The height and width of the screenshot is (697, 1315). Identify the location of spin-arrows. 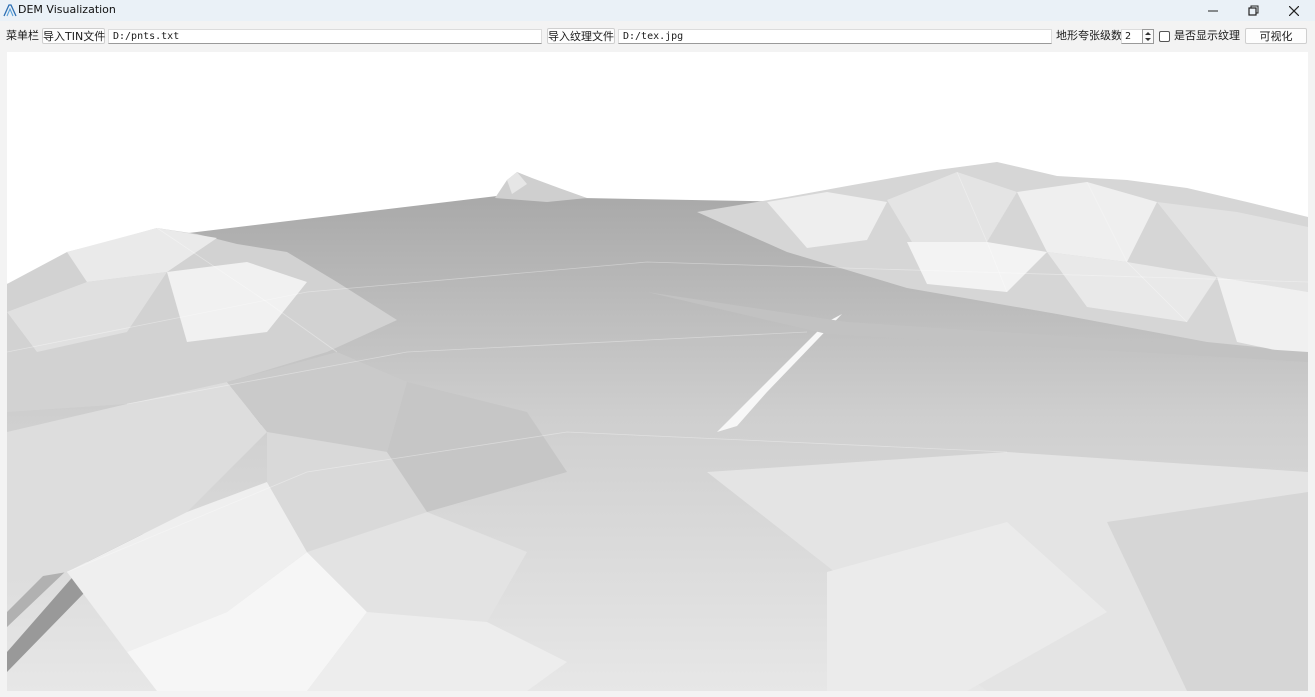
(1148, 36).